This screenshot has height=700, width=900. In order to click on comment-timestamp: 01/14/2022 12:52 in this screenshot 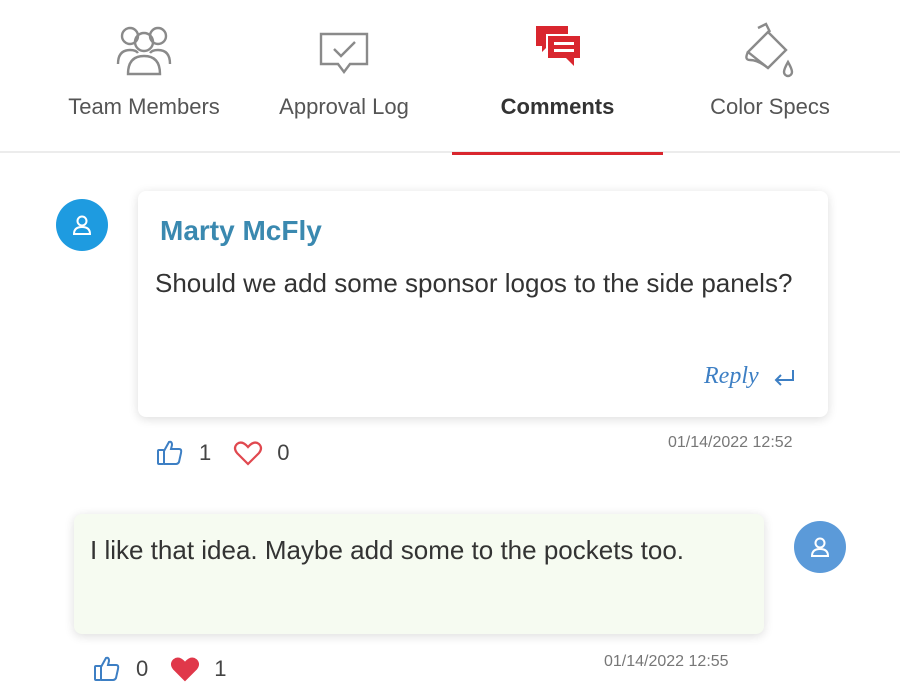, I will do `click(730, 442)`.